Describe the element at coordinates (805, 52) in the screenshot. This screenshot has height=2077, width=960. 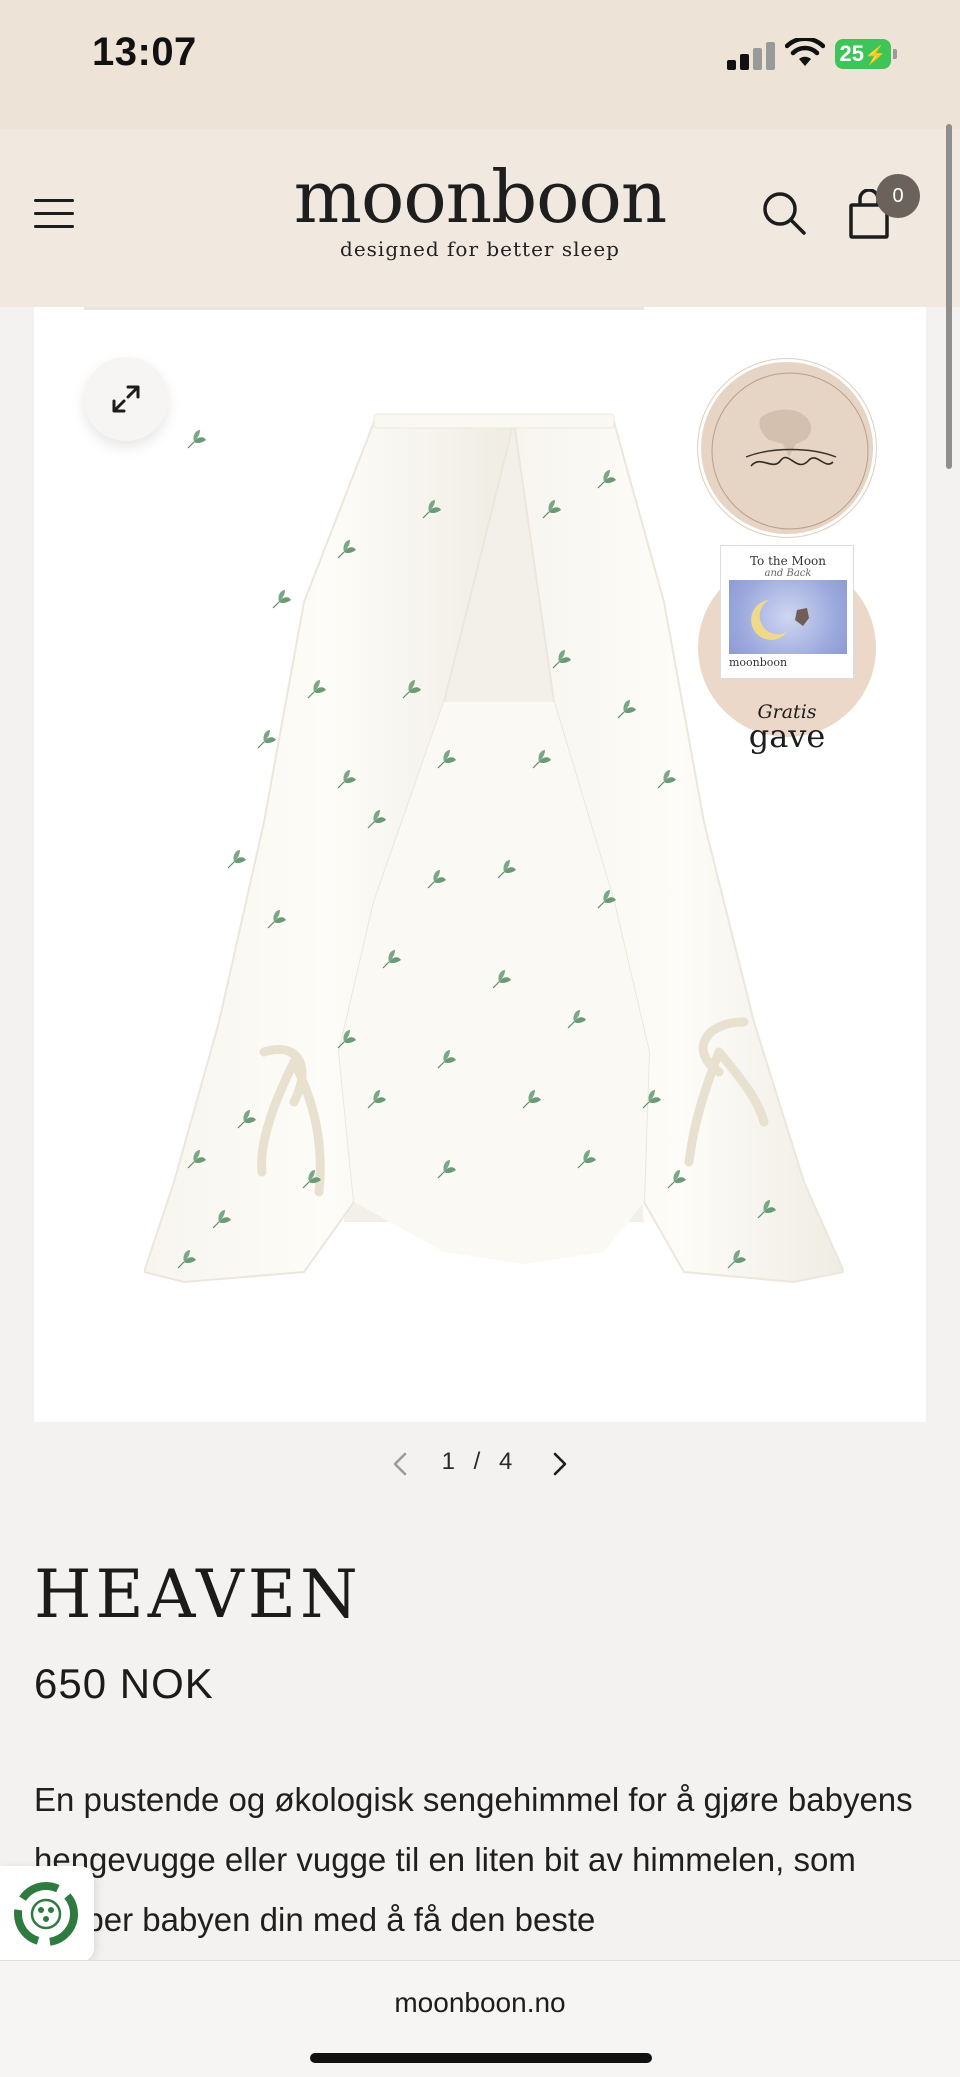
I see `wifi-icon` at that location.